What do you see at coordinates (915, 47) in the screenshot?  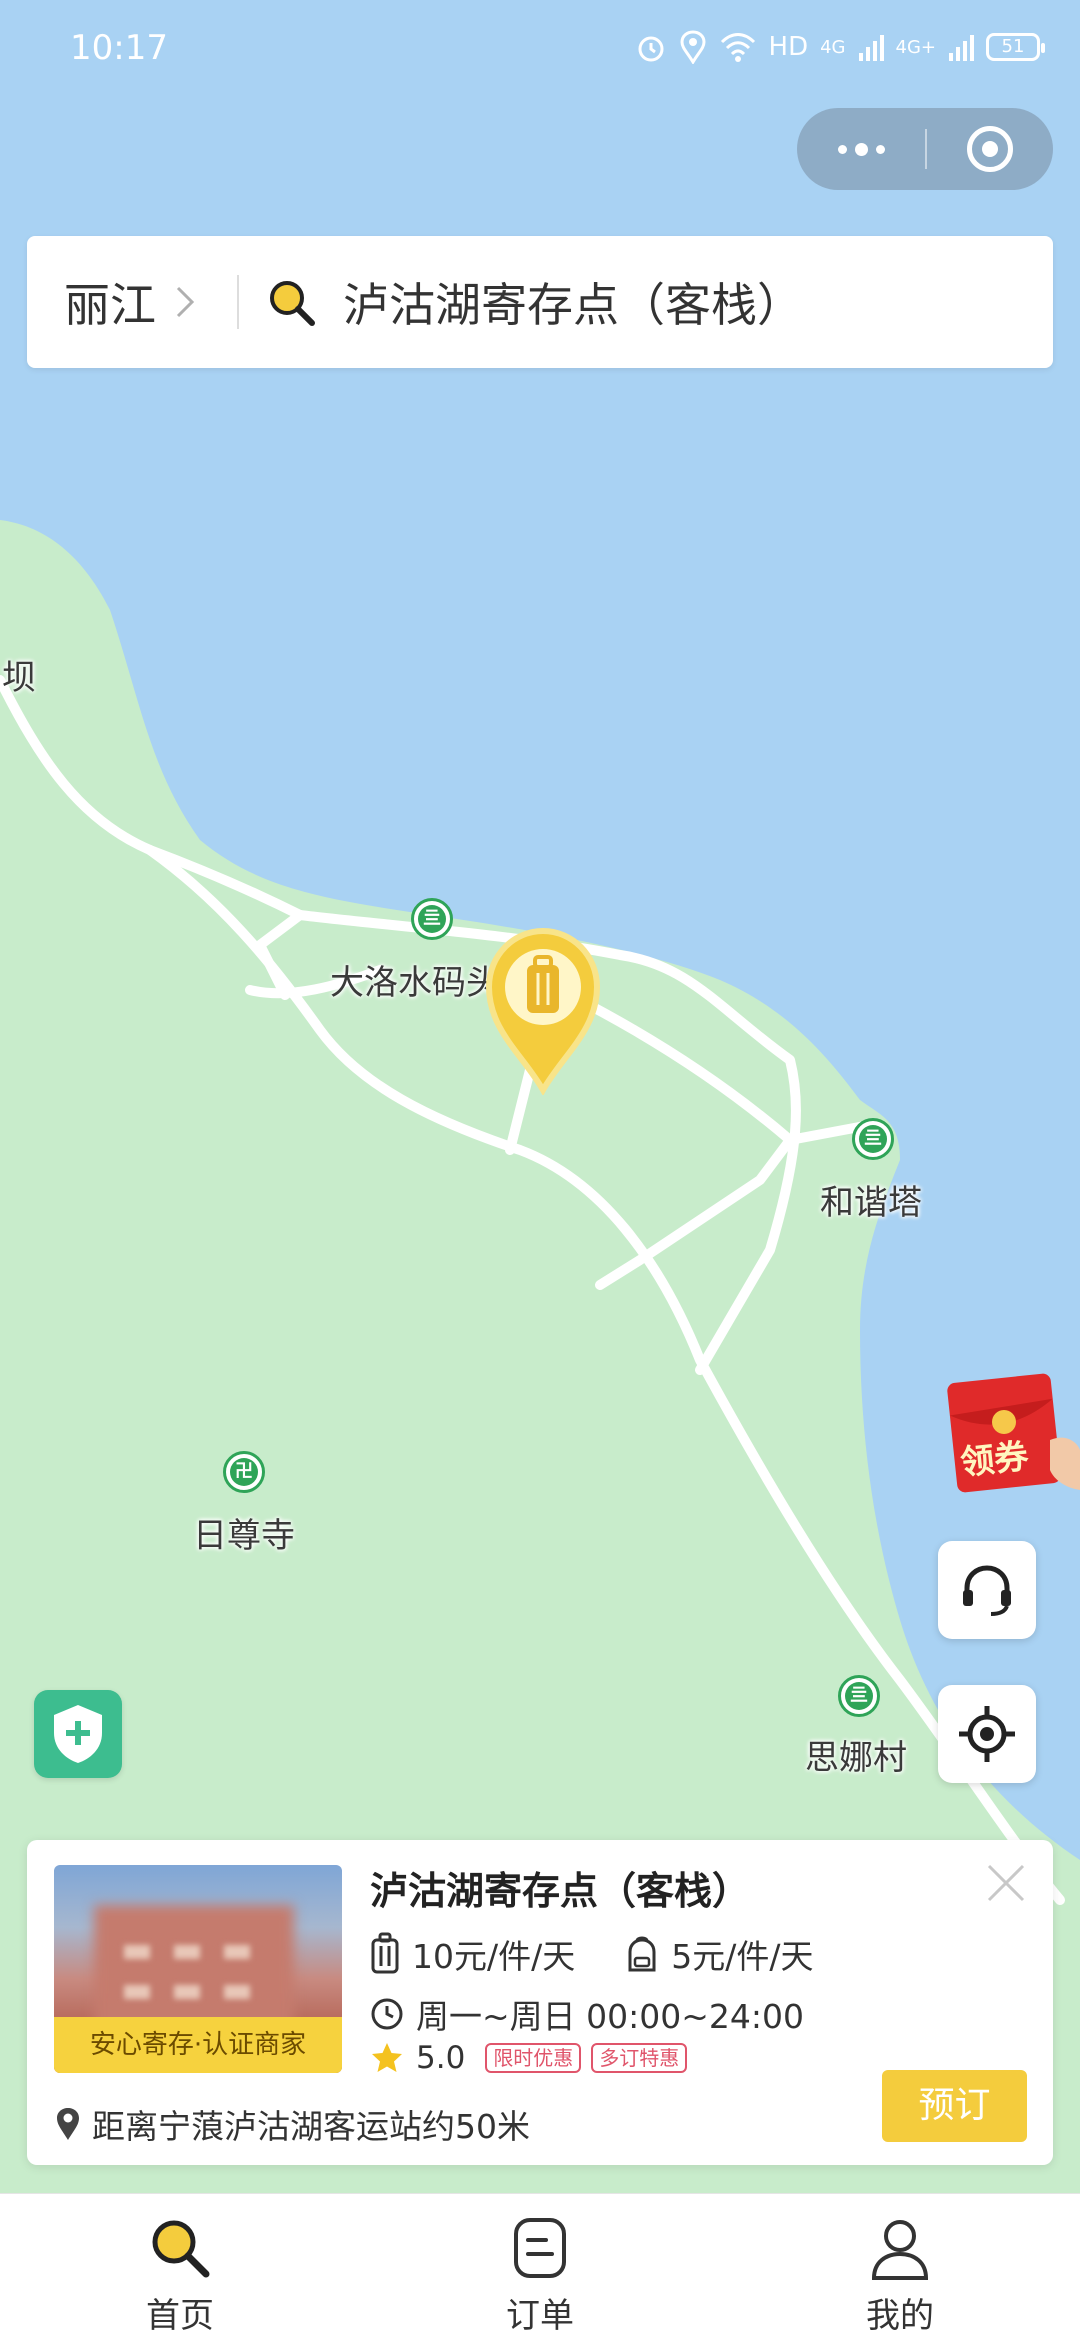 I see `signal-2-label: 4G+` at bounding box center [915, 47].